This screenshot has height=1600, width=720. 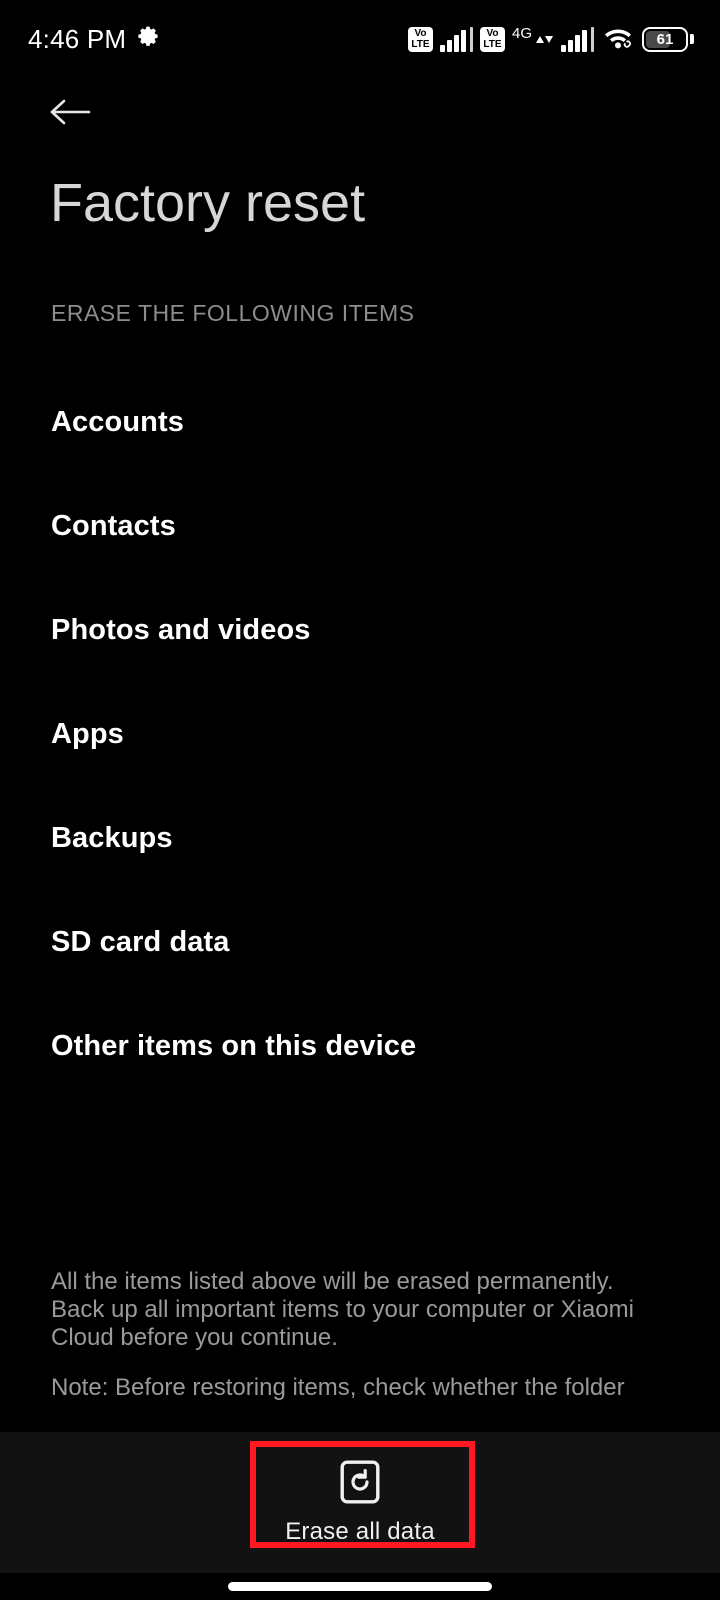 What do you see at coordinates (618, 39) in the screenshot?
I see `wifi-icon` at bounding box center [618, 39].